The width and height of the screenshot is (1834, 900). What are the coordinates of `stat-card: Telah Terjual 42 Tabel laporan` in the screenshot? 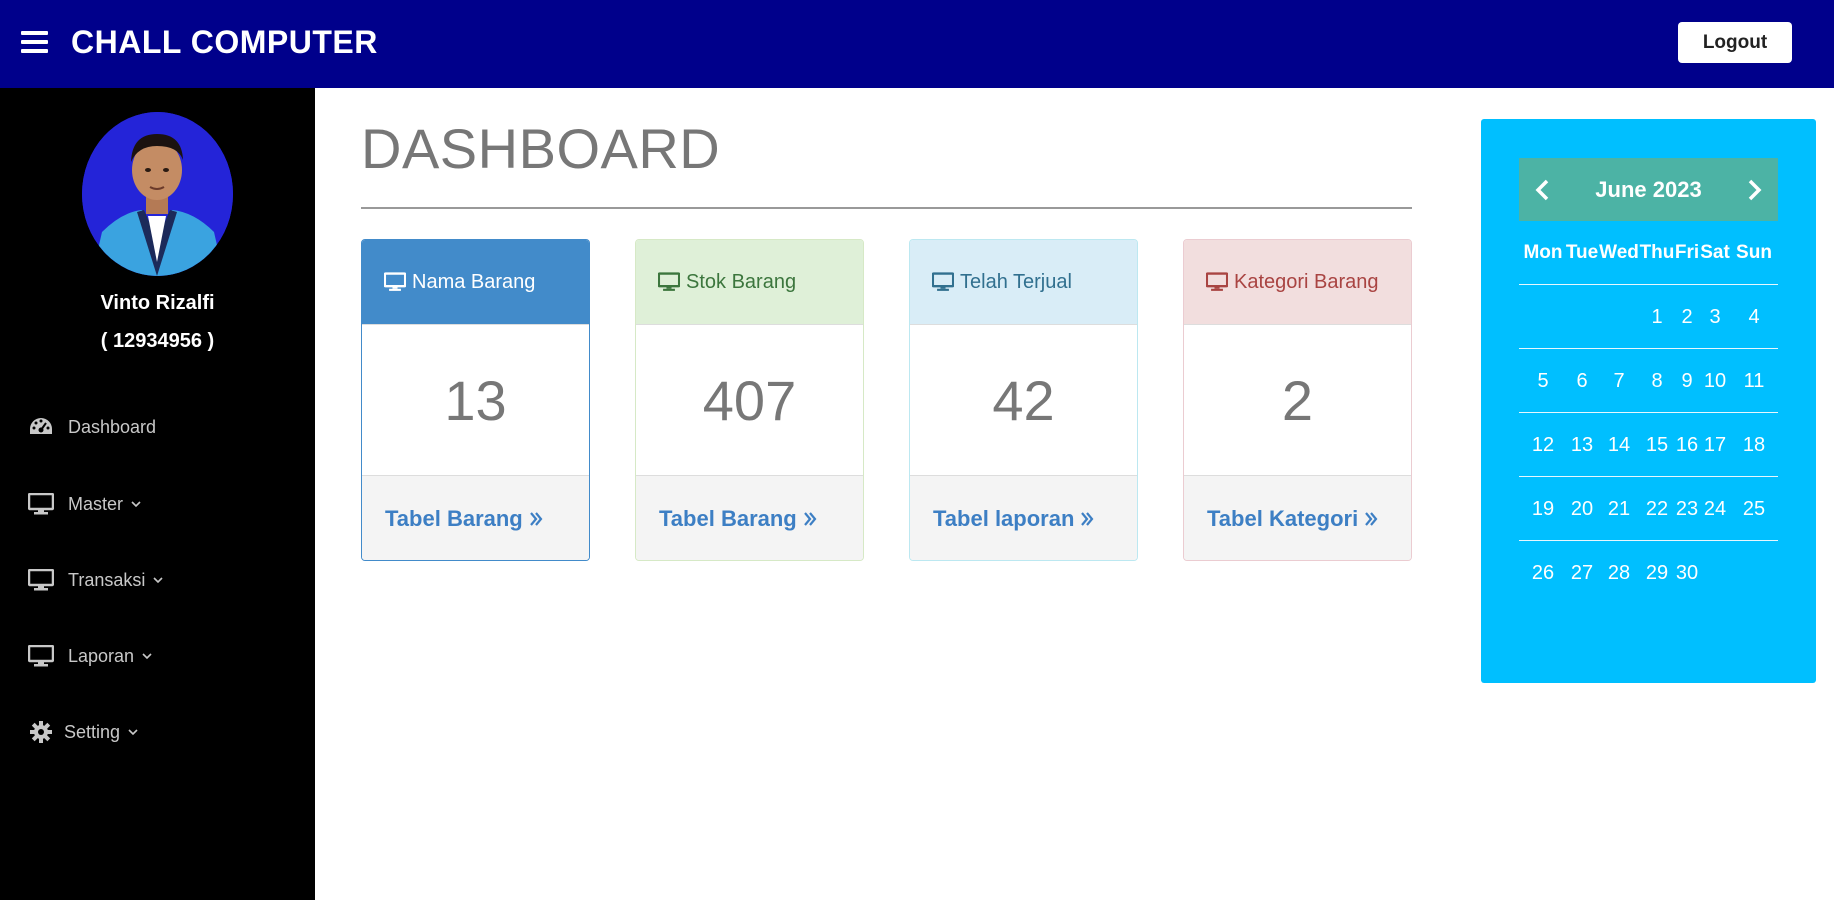 It's located at (1023, 400).